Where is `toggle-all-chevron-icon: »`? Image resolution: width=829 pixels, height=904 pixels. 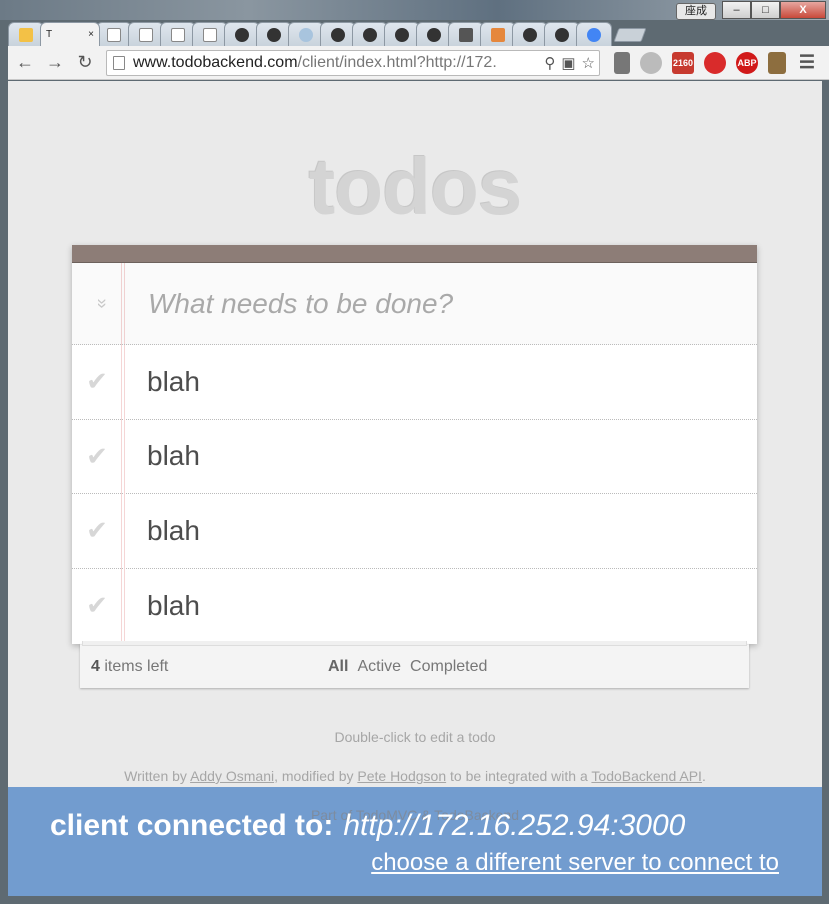
toggle-all-chevron-icon: » is located at coordinates (102, 304).